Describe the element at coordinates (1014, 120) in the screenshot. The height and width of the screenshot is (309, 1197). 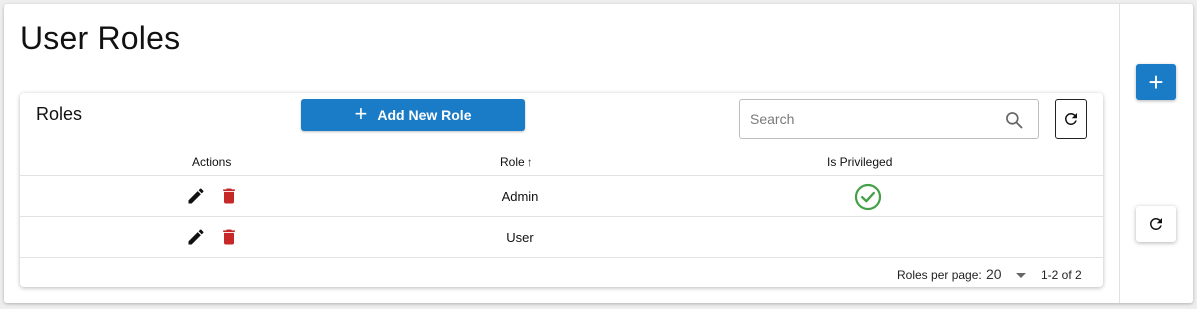
I see `search-icon` at that location.